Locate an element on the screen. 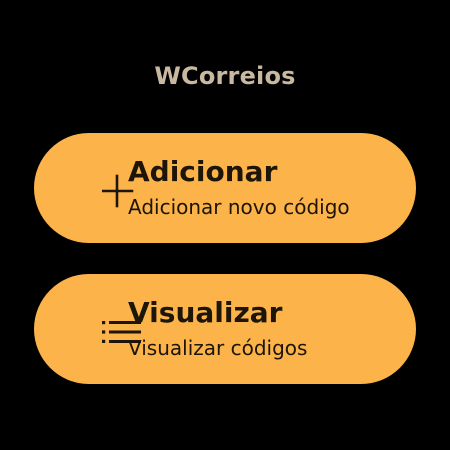 Image resolution: width=450 pixels, height=450 pixels. view-chip-secondary-label: Visualizar códigos is located at coordinates (218, 348).